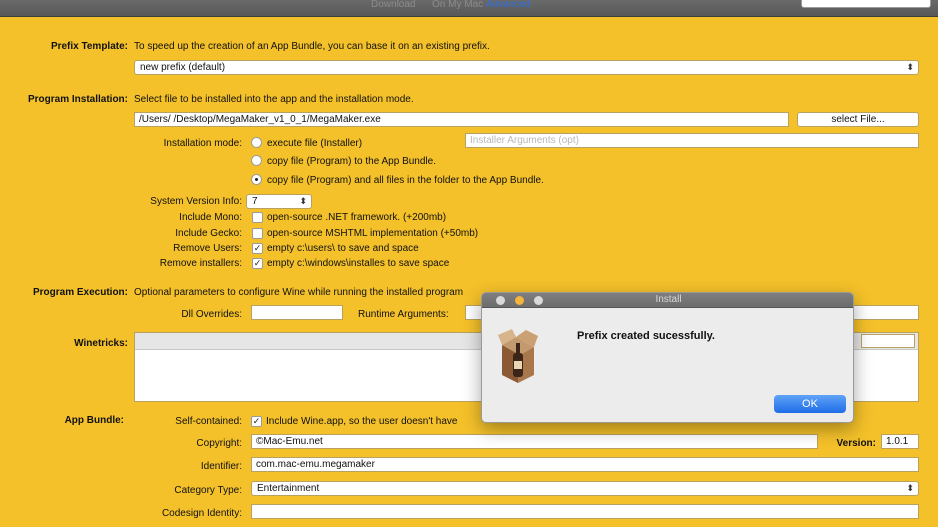  What do you see at coordinates (585, 511) in the screenshot?
I see `codesign-identity-field` at bounding box center [585, 511].